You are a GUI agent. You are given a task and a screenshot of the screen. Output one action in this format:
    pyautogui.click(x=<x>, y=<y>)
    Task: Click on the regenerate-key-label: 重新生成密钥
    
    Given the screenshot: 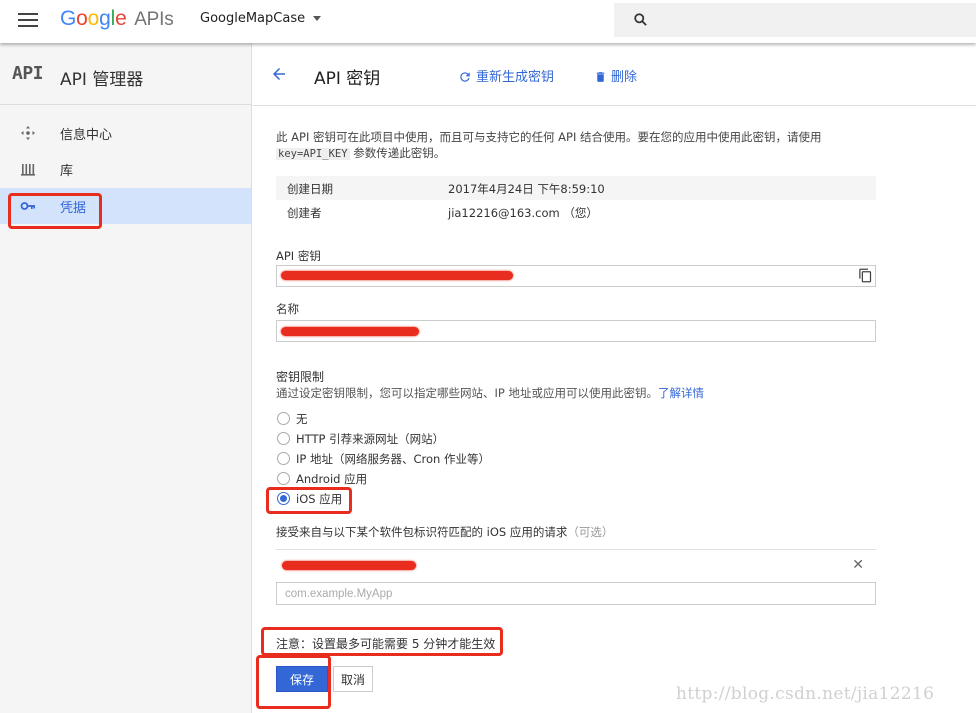 What is the action you would take?
    pyautogui.click(x=515, y=77)
    